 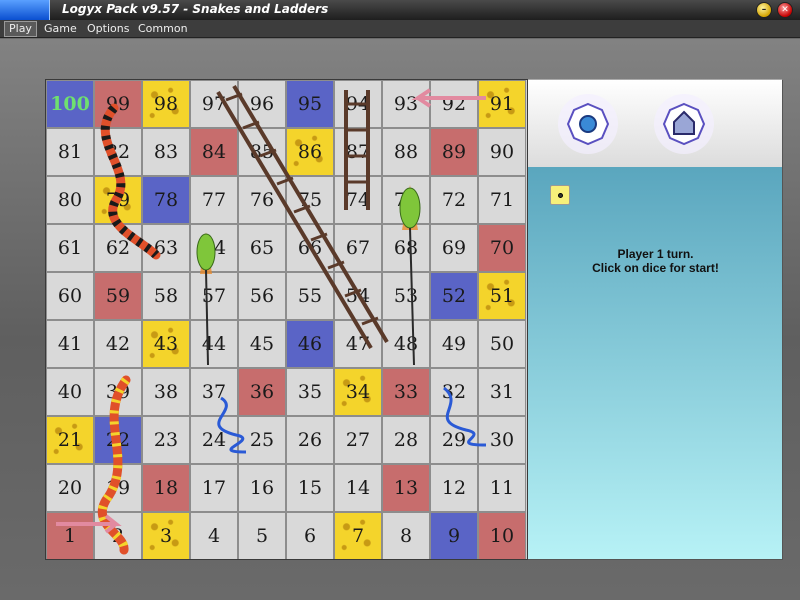 What do you see at coordinates (70, 104) in the screenshot?
I see `board-cell-100: 100` at bounding box center [70, 104].